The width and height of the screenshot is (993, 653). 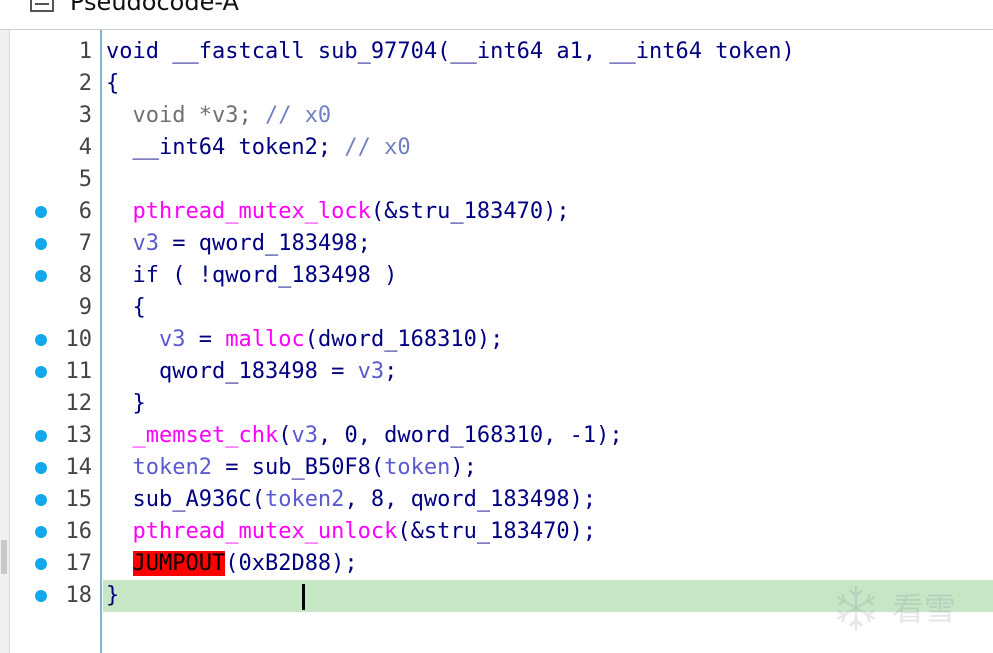 I want to click on code-line: 16 pthread_mutex_unlock(&stru_183470);, so click(x=496, y=532).